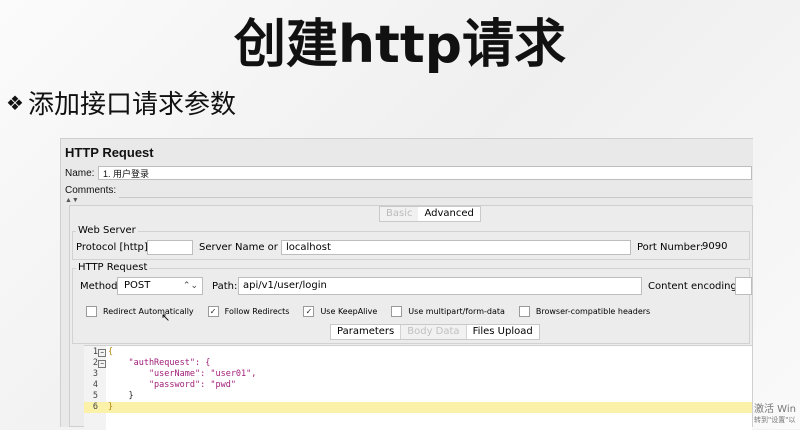 The image size is (800, 430). Describe the element at coordinates (503, 332) in the screenshot. I see `tab-files-upload: Files Upload` at that location.